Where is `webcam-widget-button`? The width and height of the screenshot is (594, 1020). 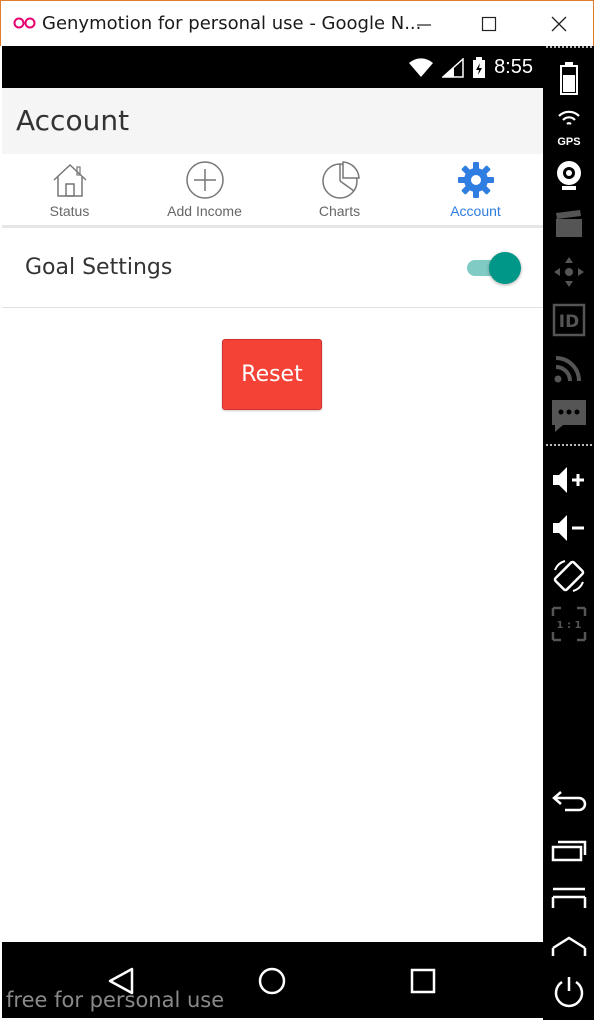
webcam-widget-button is located at coordinates (569, 176).